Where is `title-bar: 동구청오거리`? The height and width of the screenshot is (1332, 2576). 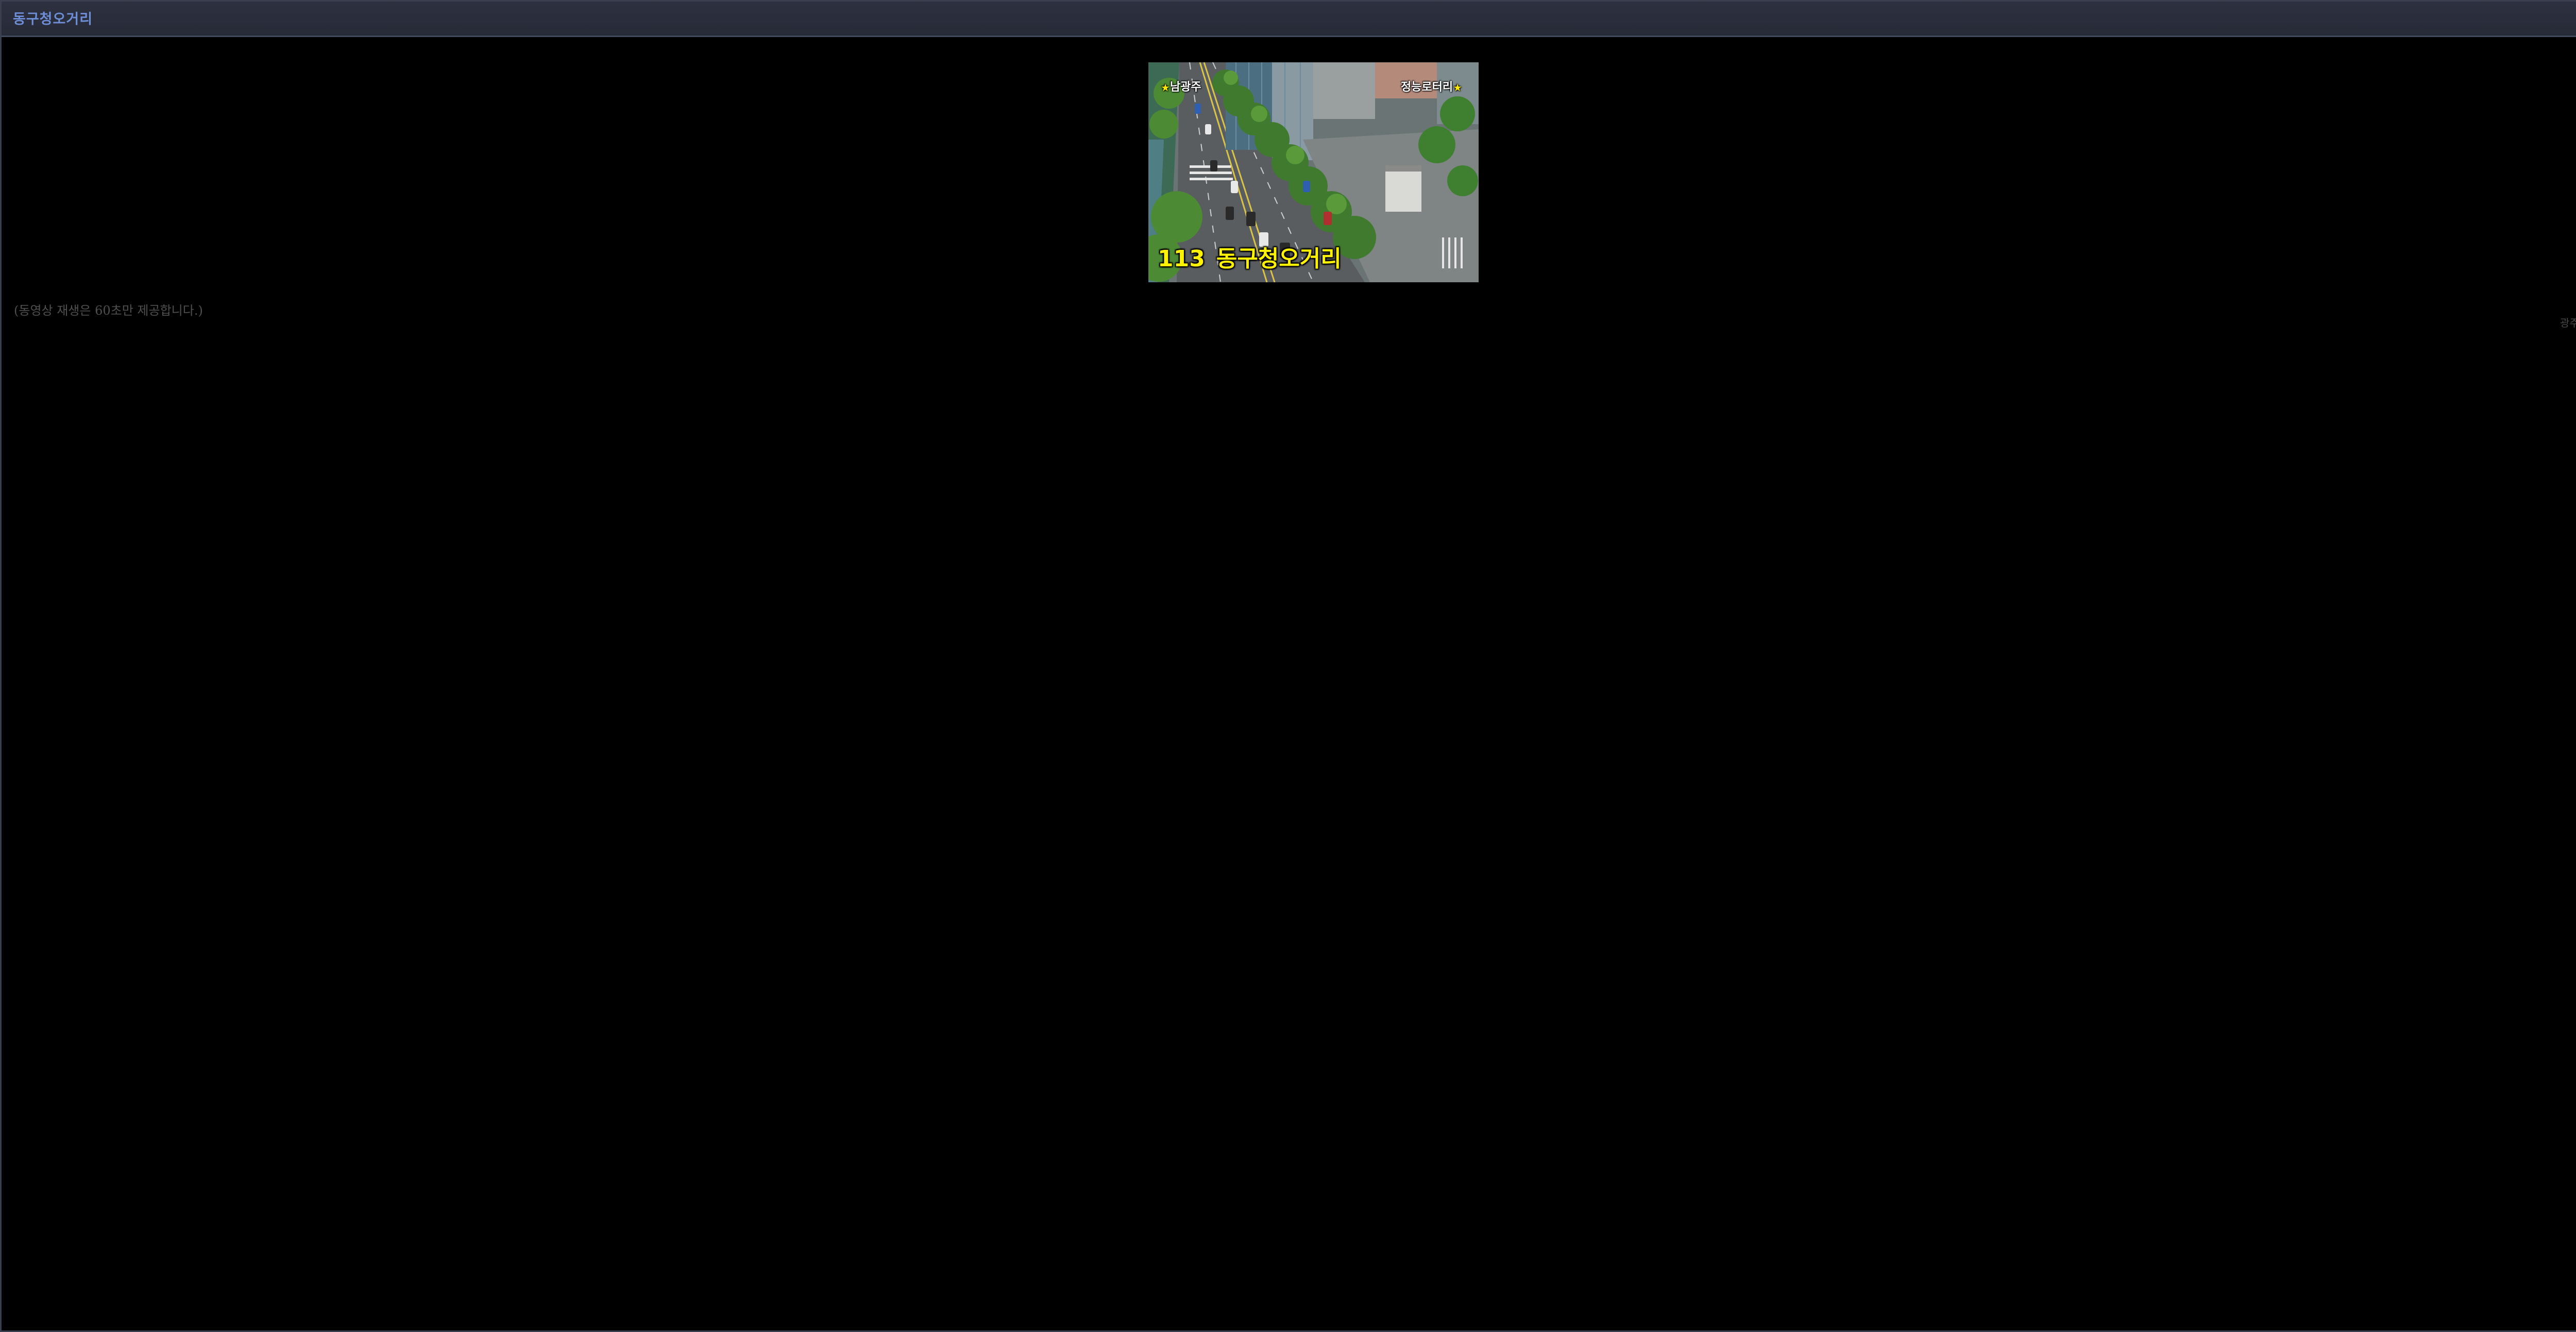 title-bar: 동구청오거리 is located at coordinates (1289, 19).